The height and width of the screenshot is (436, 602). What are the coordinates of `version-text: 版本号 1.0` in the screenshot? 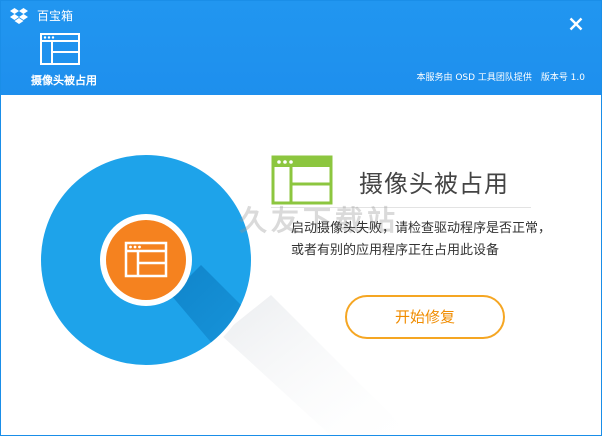 It's located at (562, 78).